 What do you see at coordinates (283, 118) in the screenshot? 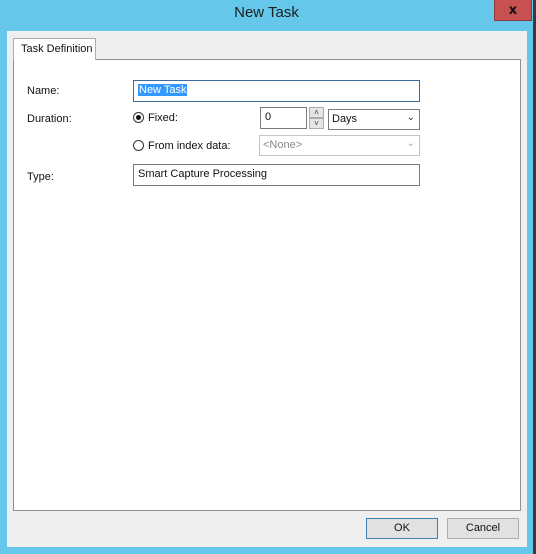
I see `fixed-duration-input: 0` at bounding box center [283, 118].